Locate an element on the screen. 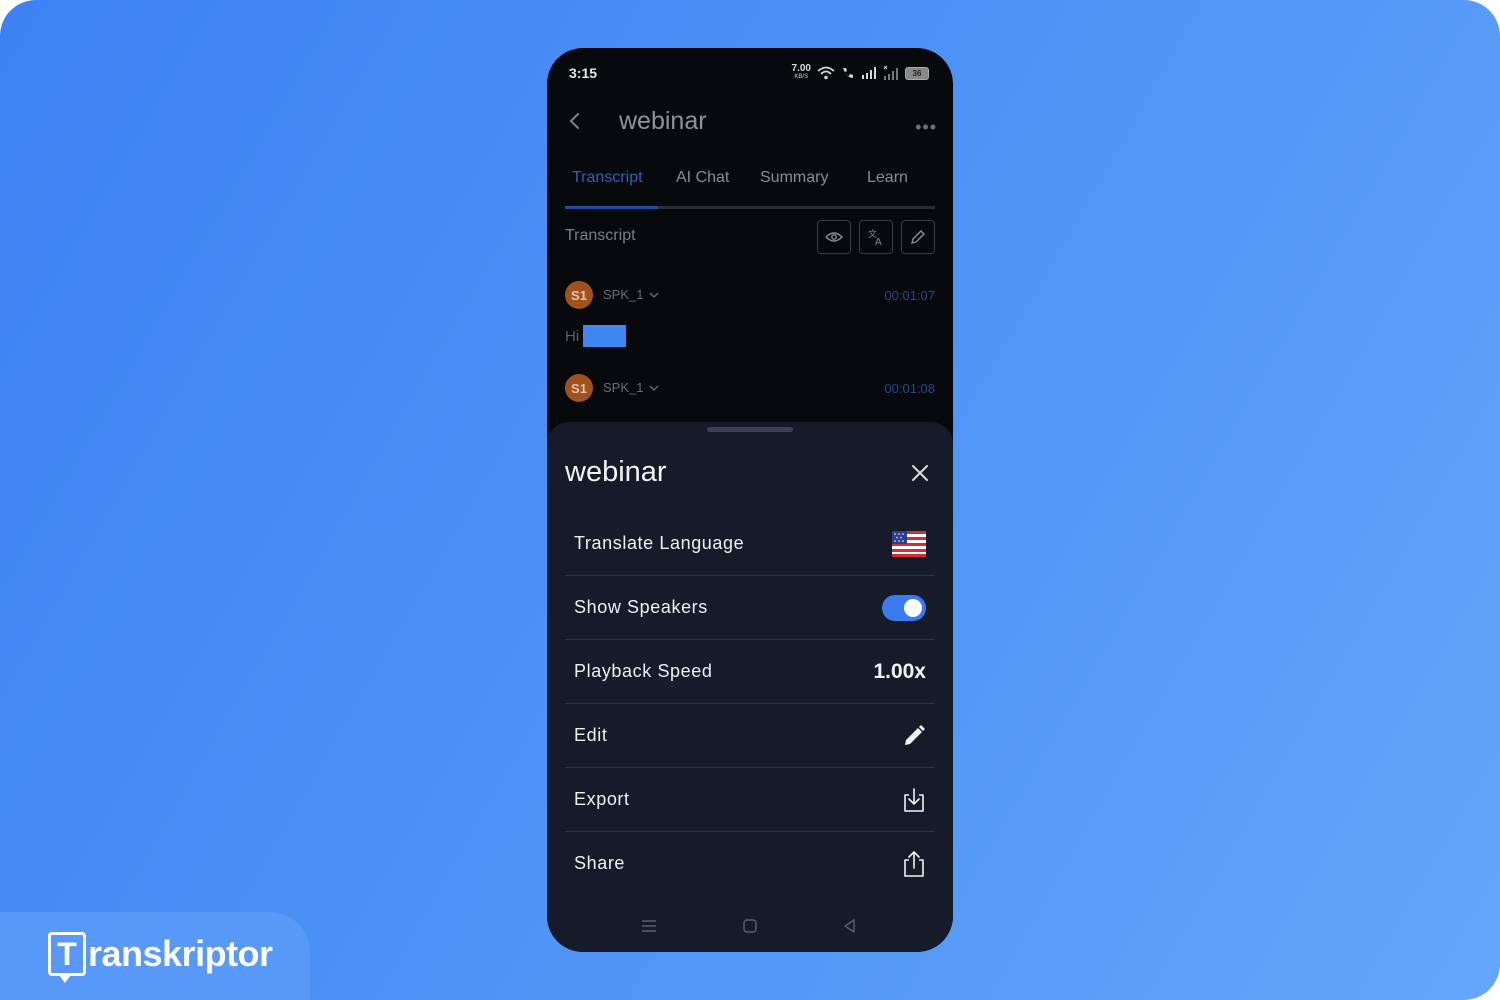 The height and width of the screenshot is (1000, 1500). tab-bar: Transcript AI Chat Summary Learn is located at coordinates (750, 187).